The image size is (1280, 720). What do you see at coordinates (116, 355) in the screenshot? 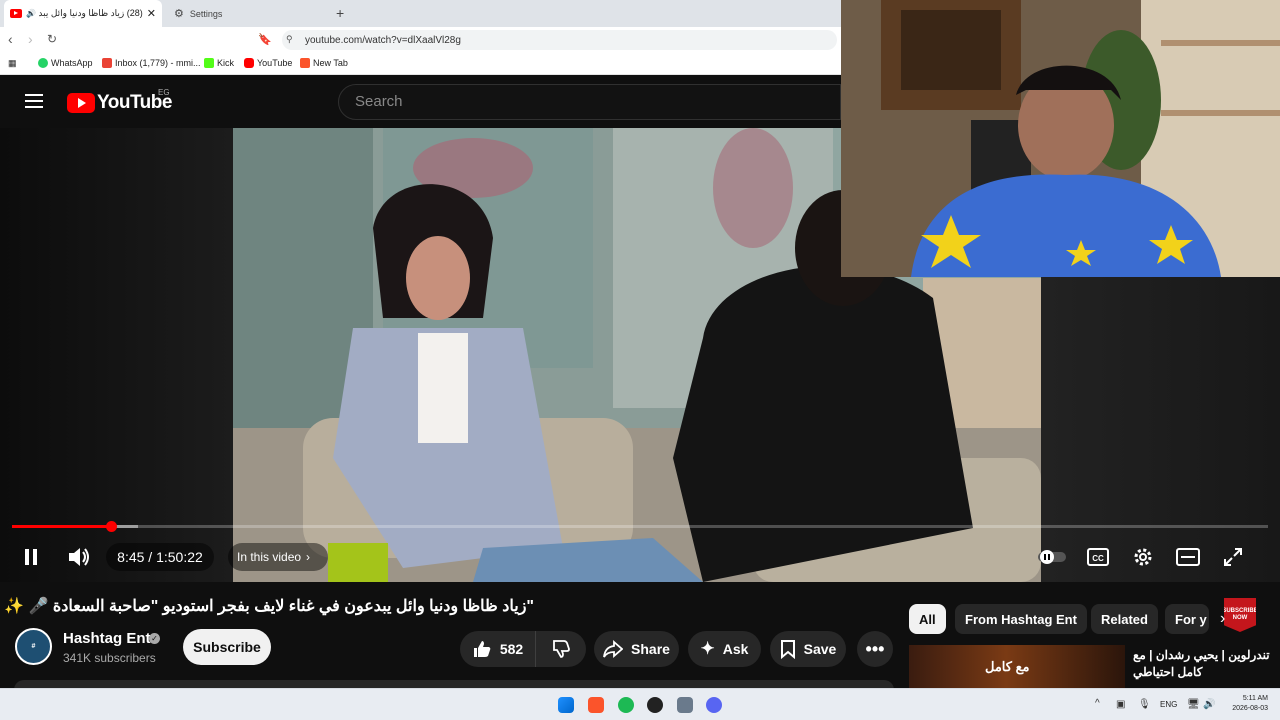
I see `player-backdrop` at bounding box center [116, 355].